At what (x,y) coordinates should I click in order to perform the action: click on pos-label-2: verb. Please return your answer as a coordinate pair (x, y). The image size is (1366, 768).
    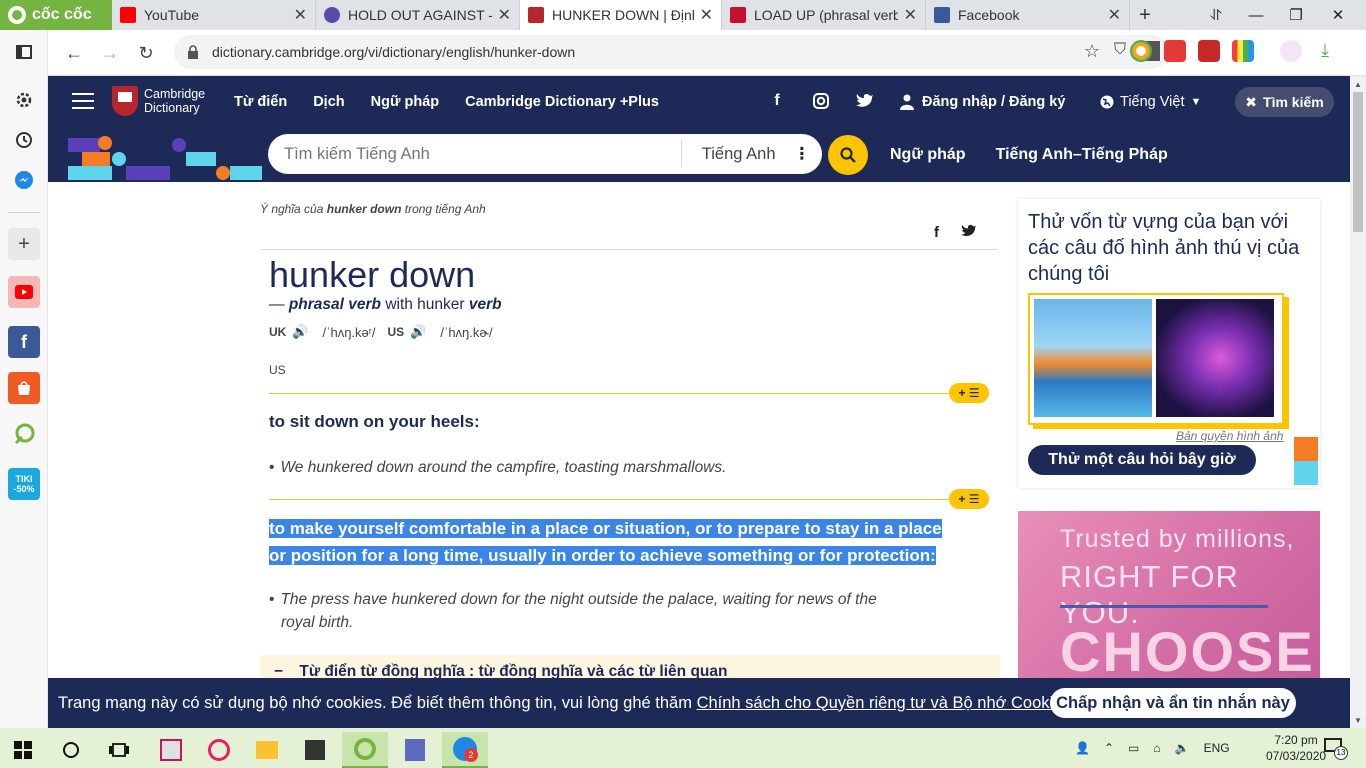
    Looking at the image, I should click on (485, 304).